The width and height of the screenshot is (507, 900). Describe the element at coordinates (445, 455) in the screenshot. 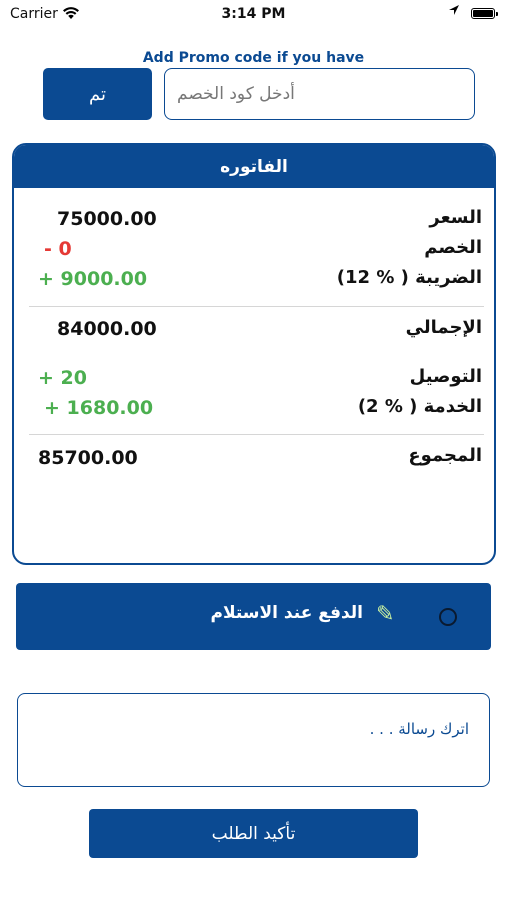

I see `total-label: المجموع` at that location.